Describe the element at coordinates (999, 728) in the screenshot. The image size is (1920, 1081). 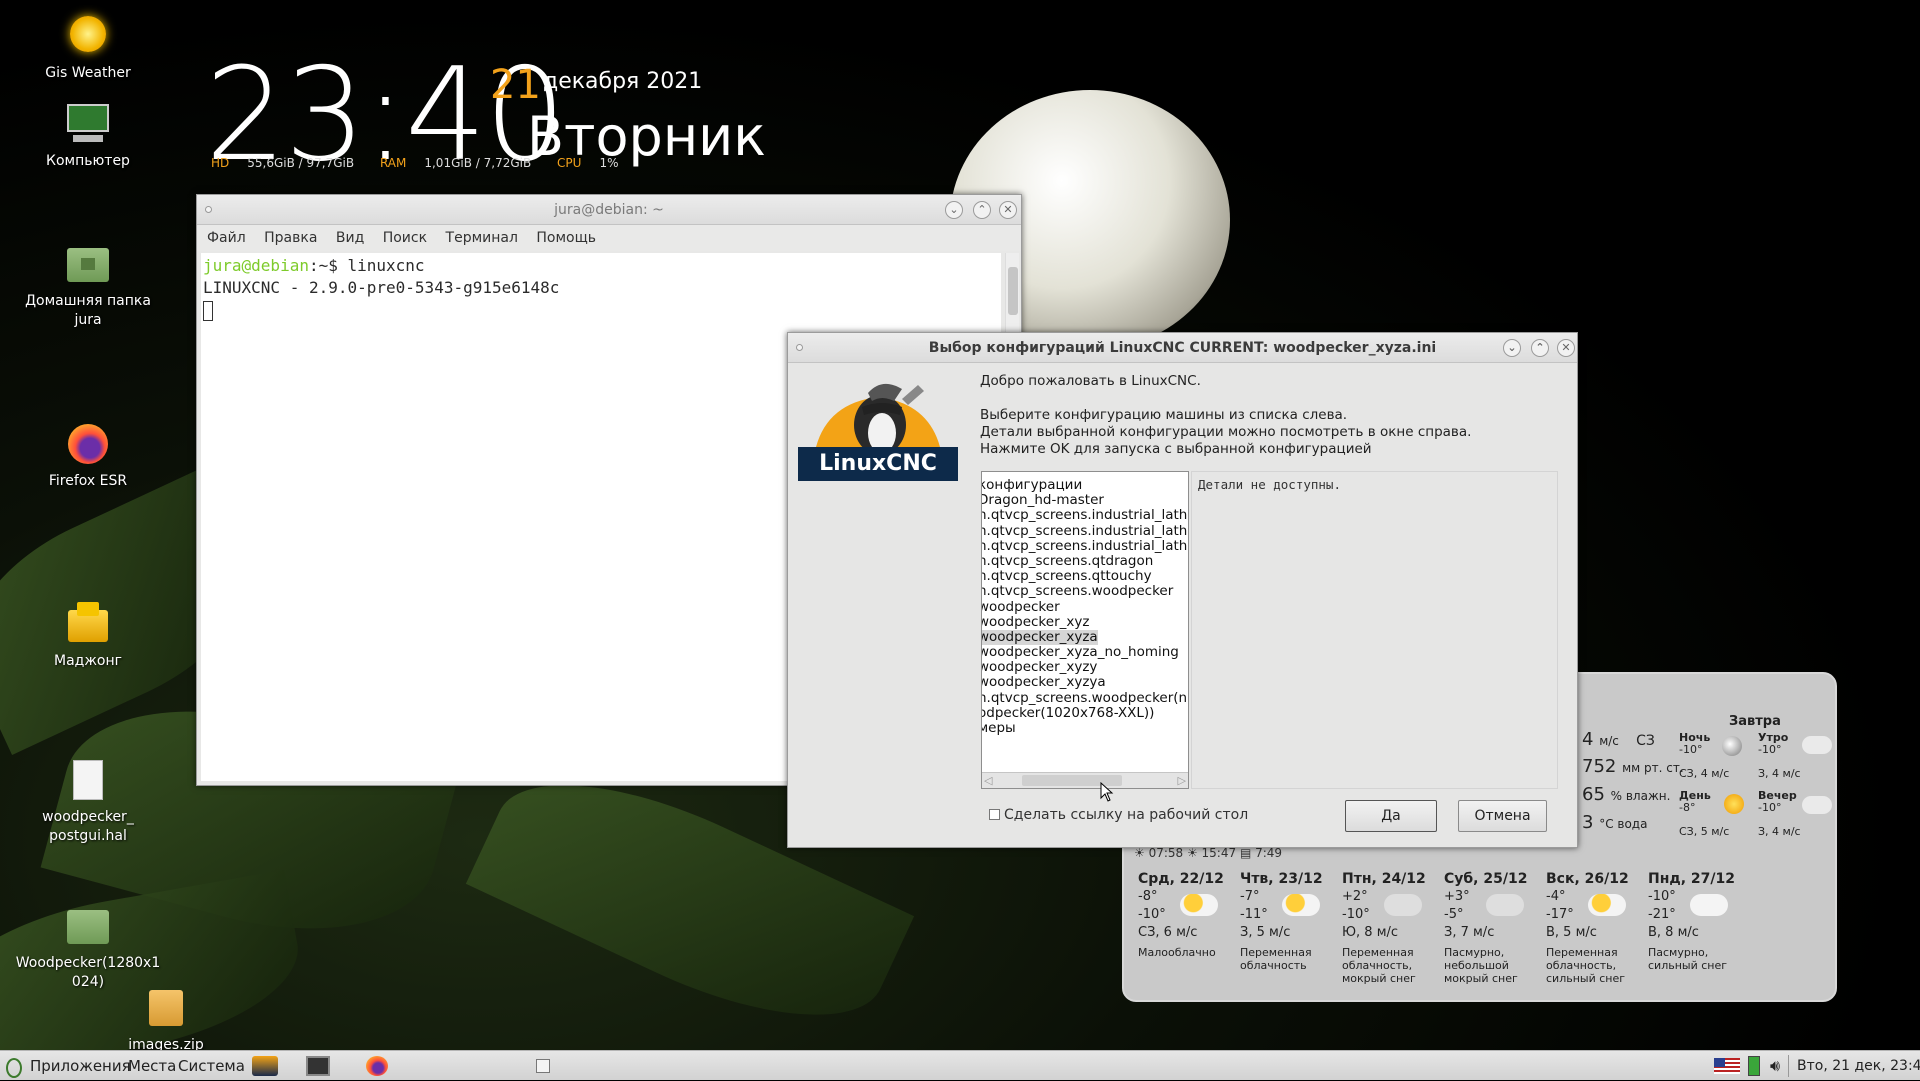
I see `config-list-item: меры` at that location.